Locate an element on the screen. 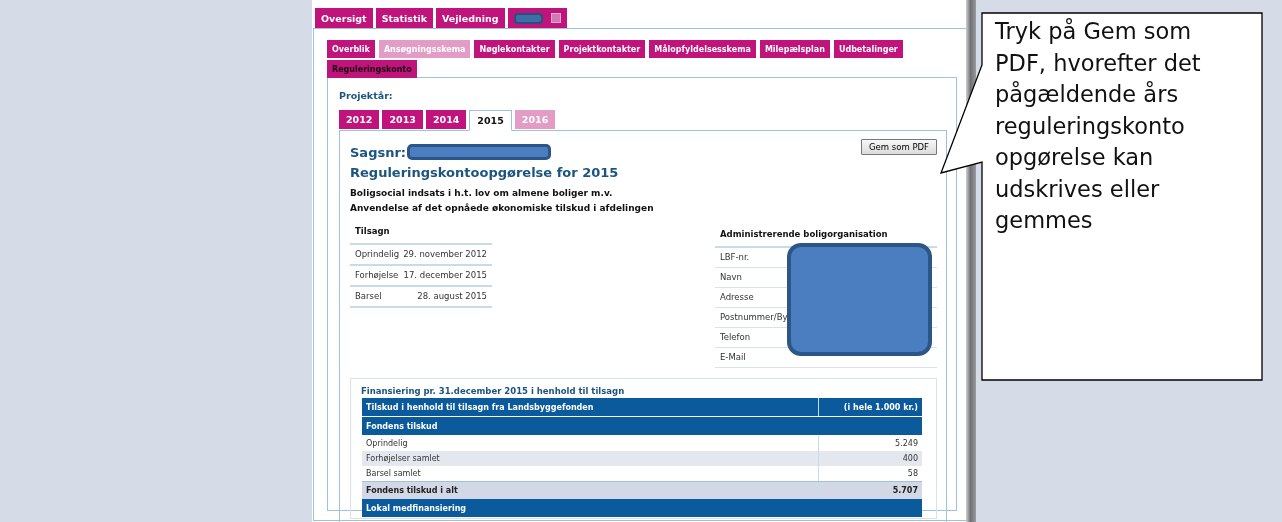  tab is located at coordinates (537, 18).